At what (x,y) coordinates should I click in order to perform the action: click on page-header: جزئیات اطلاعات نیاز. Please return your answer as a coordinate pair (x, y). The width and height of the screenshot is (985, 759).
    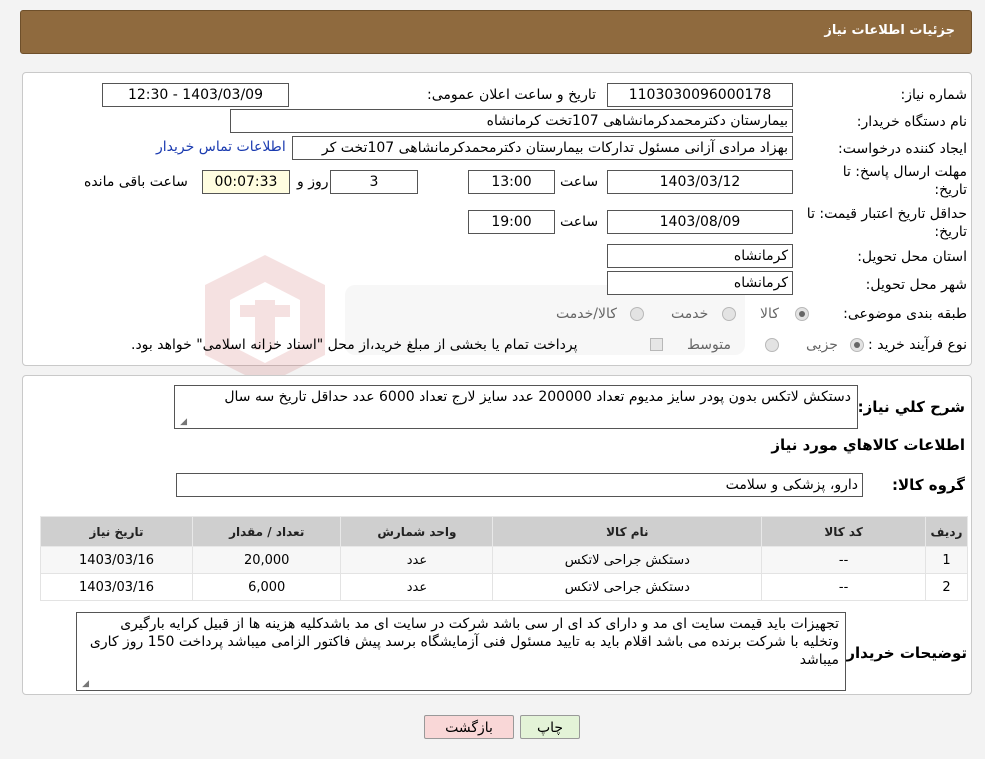
    Looking at the image, I should click on (496, 32).